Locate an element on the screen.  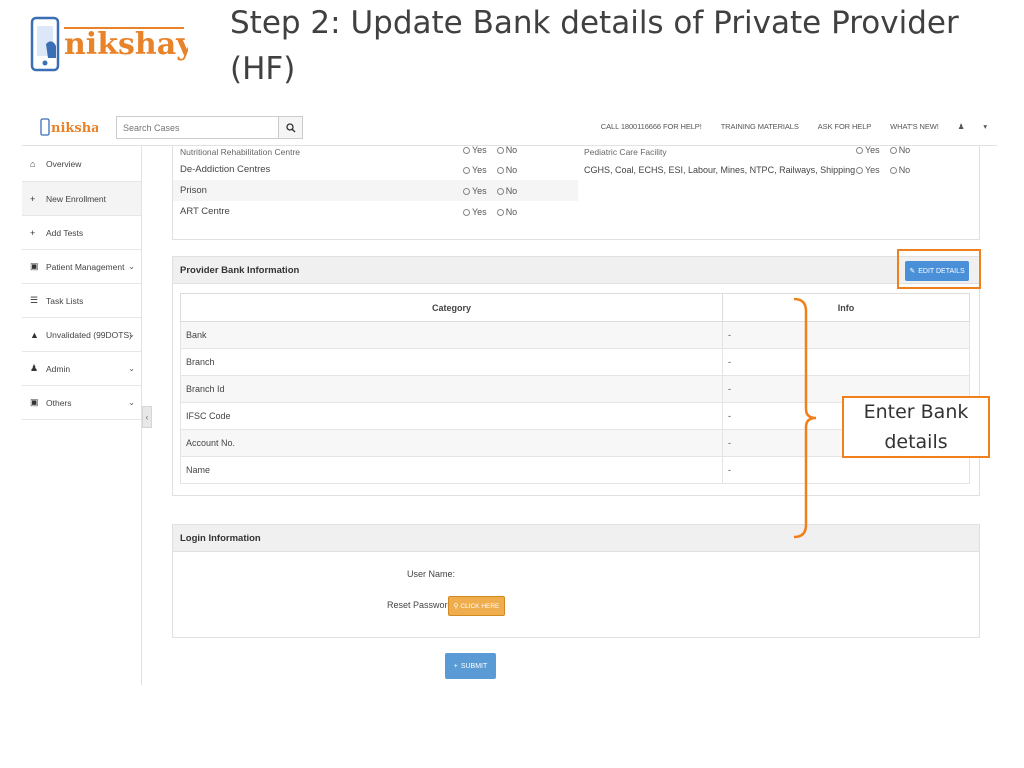
click-here-label: CLICK HERE is located at coordinates (480, 606).